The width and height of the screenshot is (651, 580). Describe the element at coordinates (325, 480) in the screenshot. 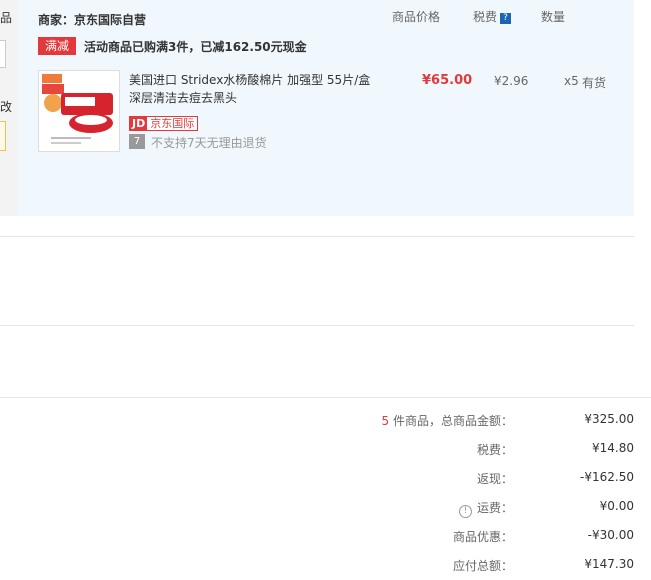

I see `summary-row-rebate: 返现： -¥162.50` at that location.